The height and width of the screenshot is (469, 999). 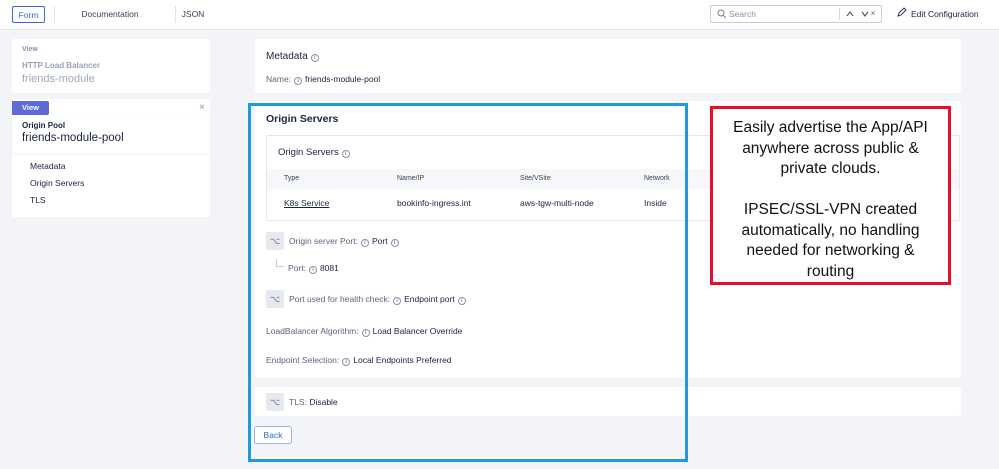 I want to click on name-field: Name: i friends-module-pool, so click(x=323, y=79).